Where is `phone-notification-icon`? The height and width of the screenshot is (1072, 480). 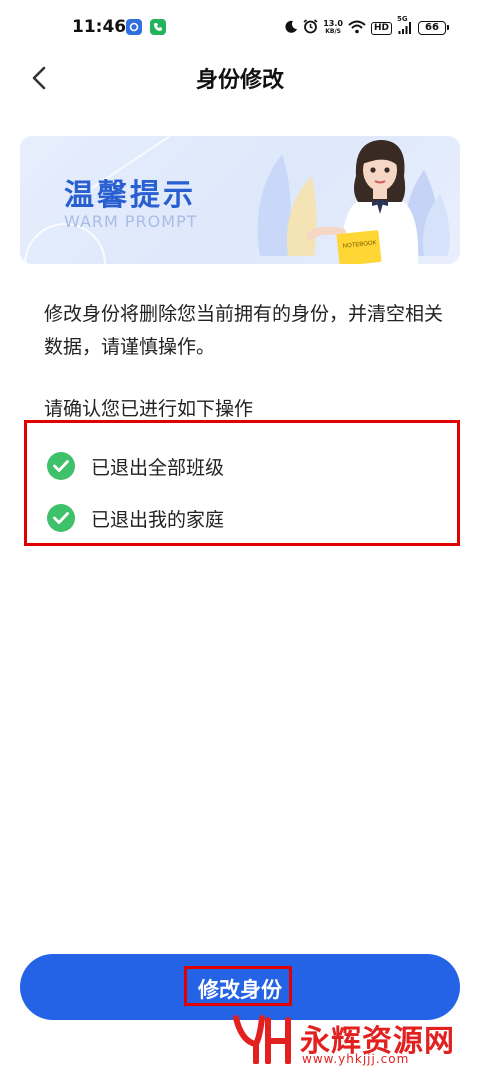 phone-notification-icon is located at coordinates (158, 27).